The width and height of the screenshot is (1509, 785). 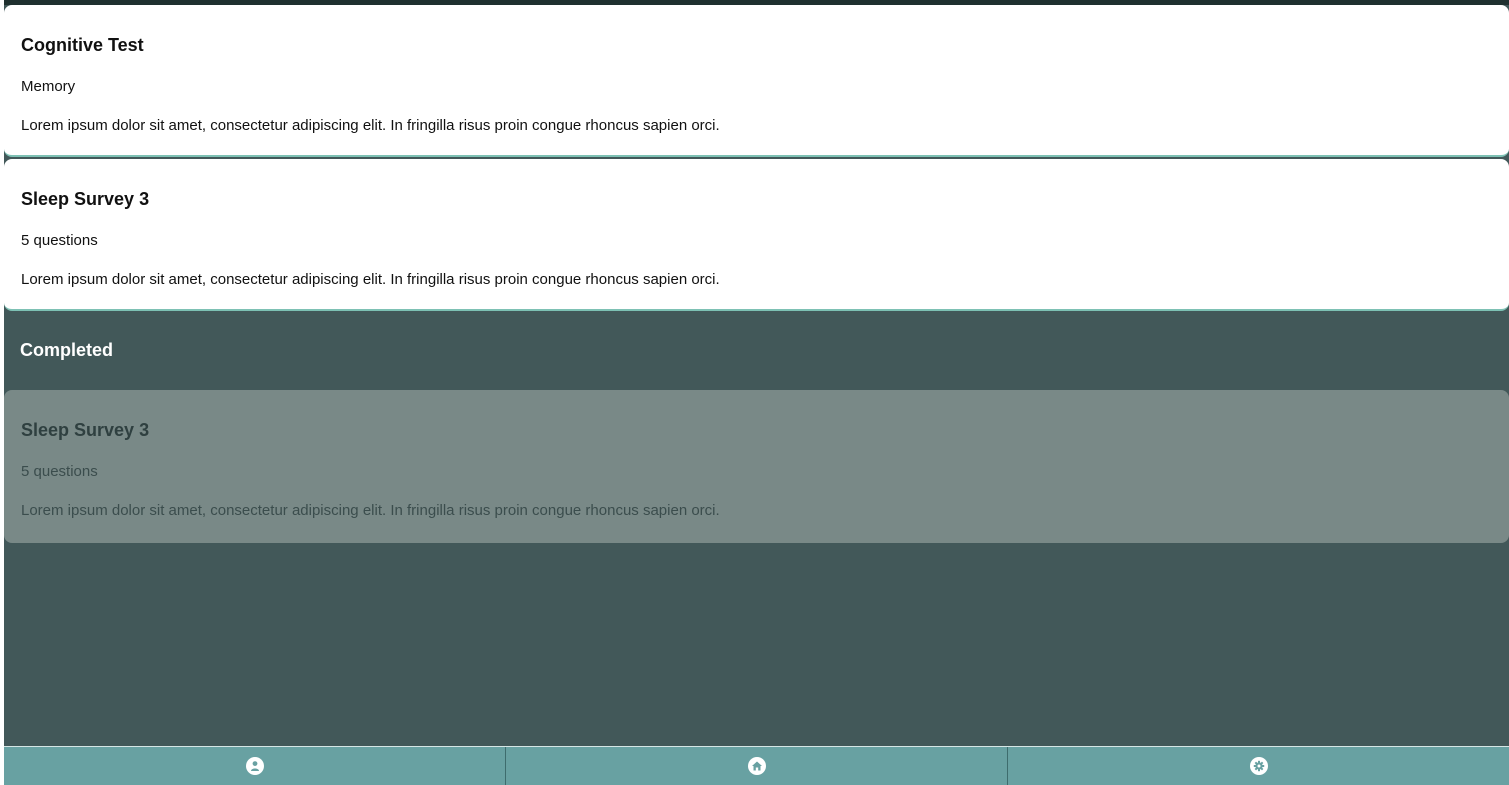 I want to click on tab-profile, so click(x=255, y=766).